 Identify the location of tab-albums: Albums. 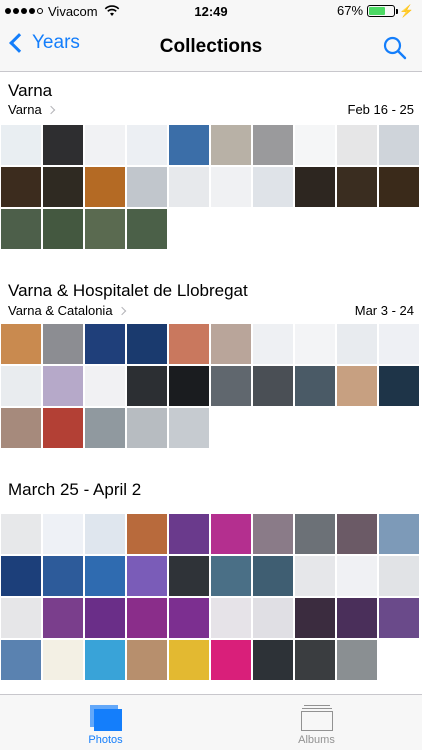
(316, 722).